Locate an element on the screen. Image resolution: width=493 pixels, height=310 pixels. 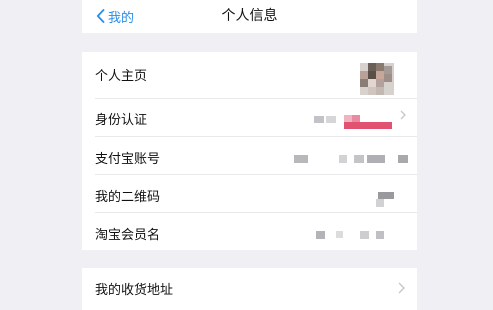
row-taobao-member-name: 淘宝会员名 is located at coordinates (249, 231).